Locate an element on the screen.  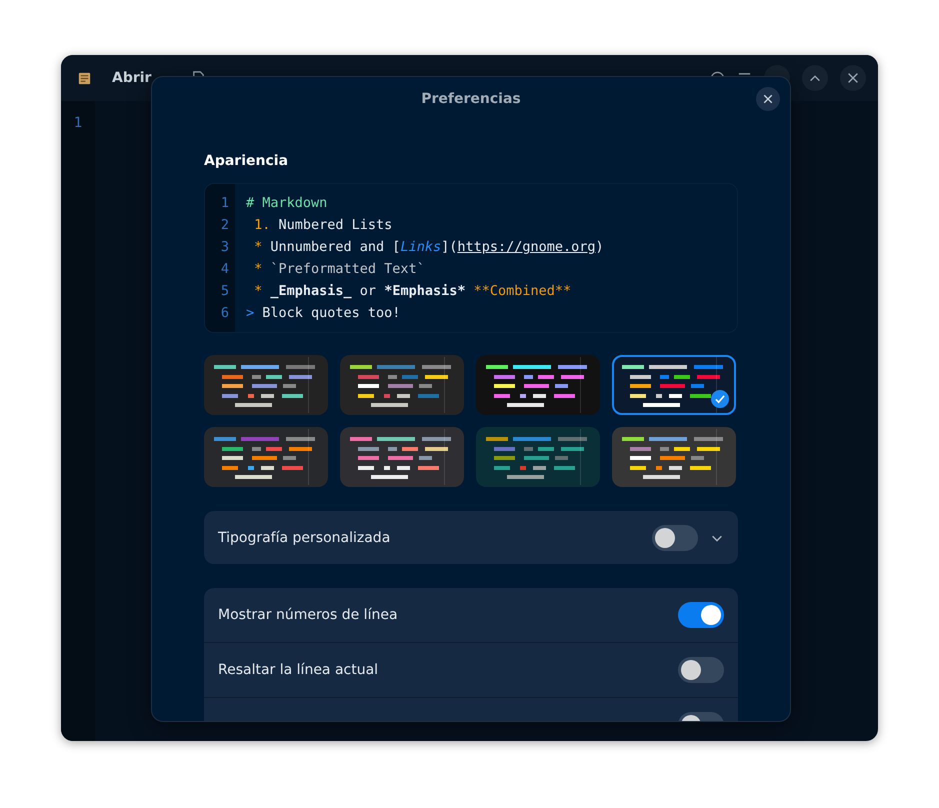
line-number: 4 is located at coordinates (224, 269).